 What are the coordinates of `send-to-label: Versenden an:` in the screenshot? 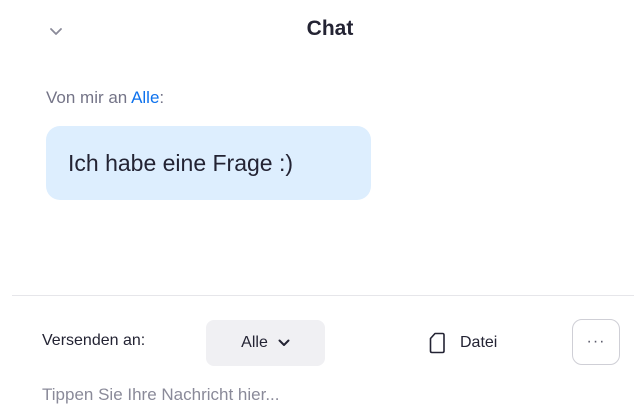 It's located at (94, 340).